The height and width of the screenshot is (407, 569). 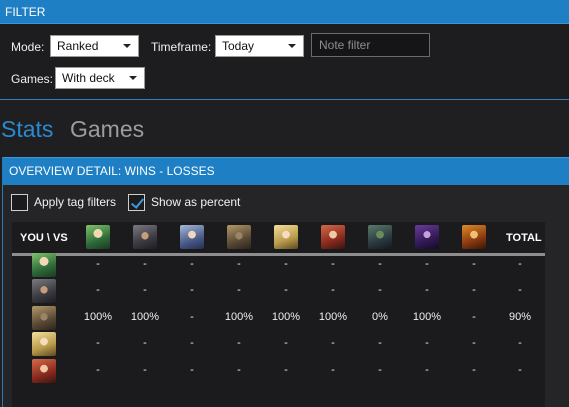 I want to click on opponent-hero-mage-icon, so click(x=192, y=237).